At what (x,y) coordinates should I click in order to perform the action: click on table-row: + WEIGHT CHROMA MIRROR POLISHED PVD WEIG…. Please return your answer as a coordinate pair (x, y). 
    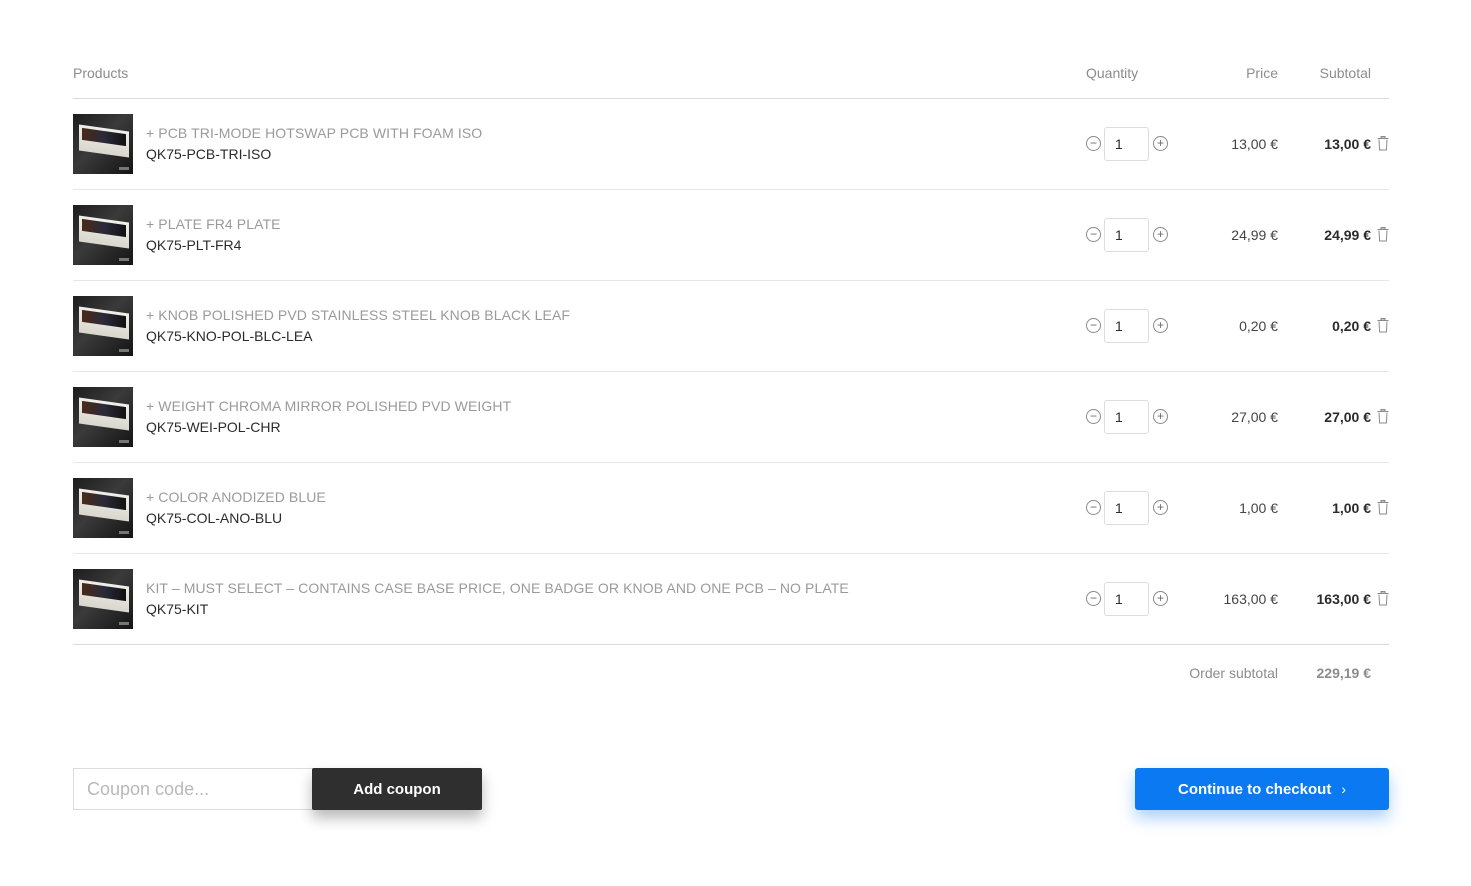
    Looking at the image, I should click on (731, 417).